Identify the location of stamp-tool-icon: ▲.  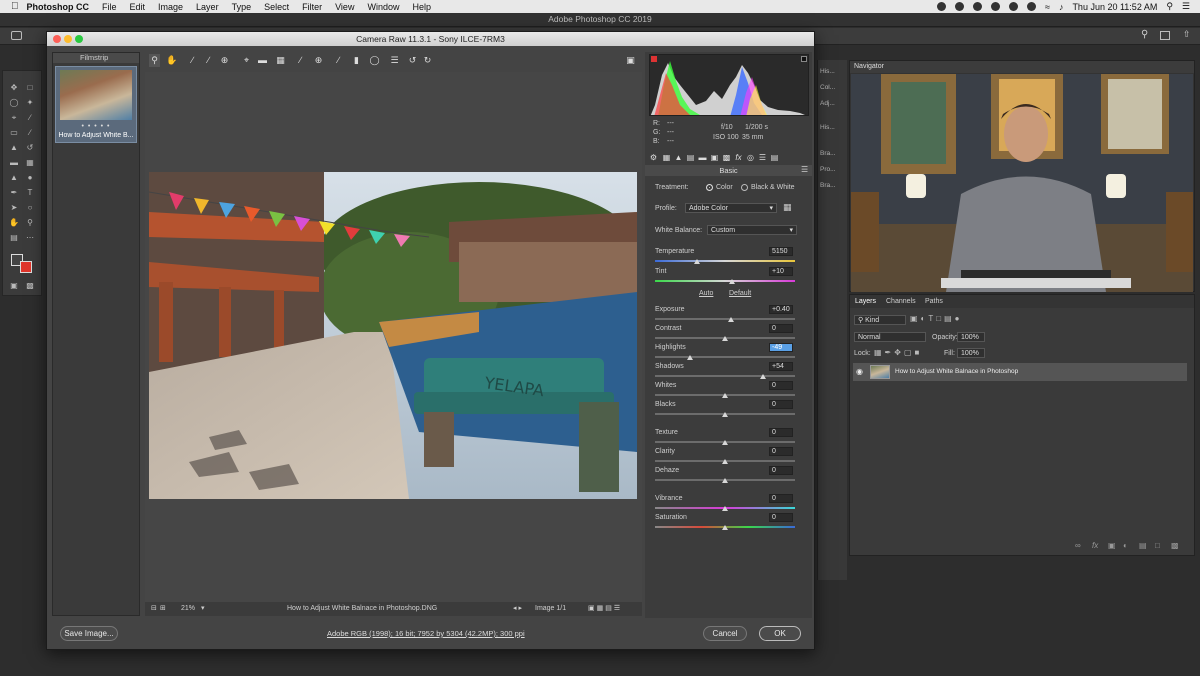
(14, 148).